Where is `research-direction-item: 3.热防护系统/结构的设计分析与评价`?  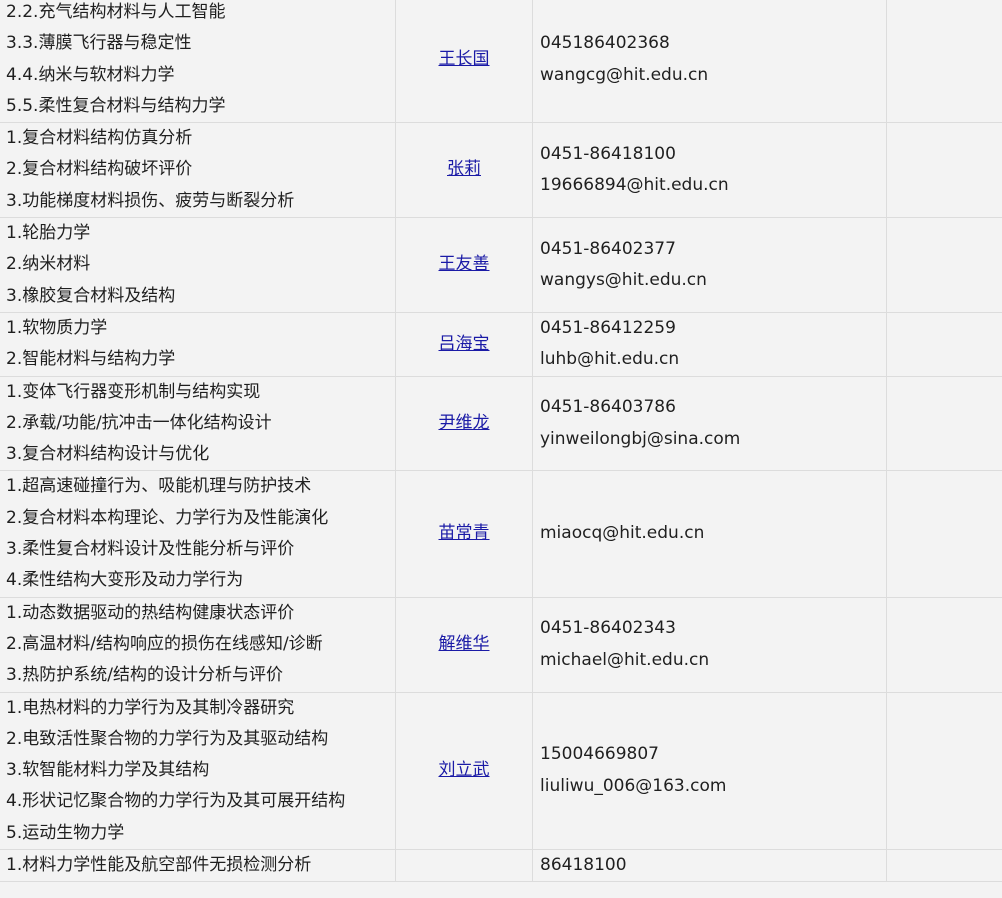 research-direction-item: 3.热防护系统/结构的设计分析与评价 is located at coordinates (144, 675).